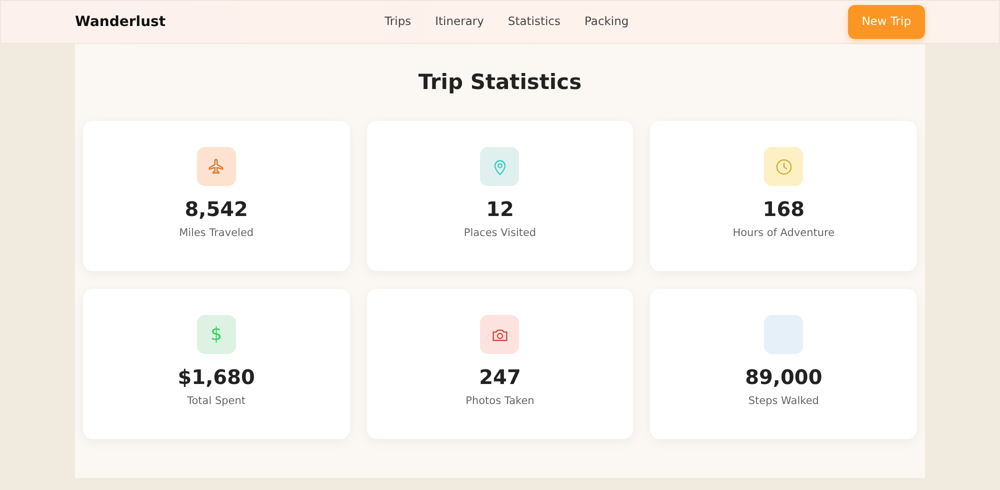  I want to click on stat-label: Steps Walked, so click(783, 402).